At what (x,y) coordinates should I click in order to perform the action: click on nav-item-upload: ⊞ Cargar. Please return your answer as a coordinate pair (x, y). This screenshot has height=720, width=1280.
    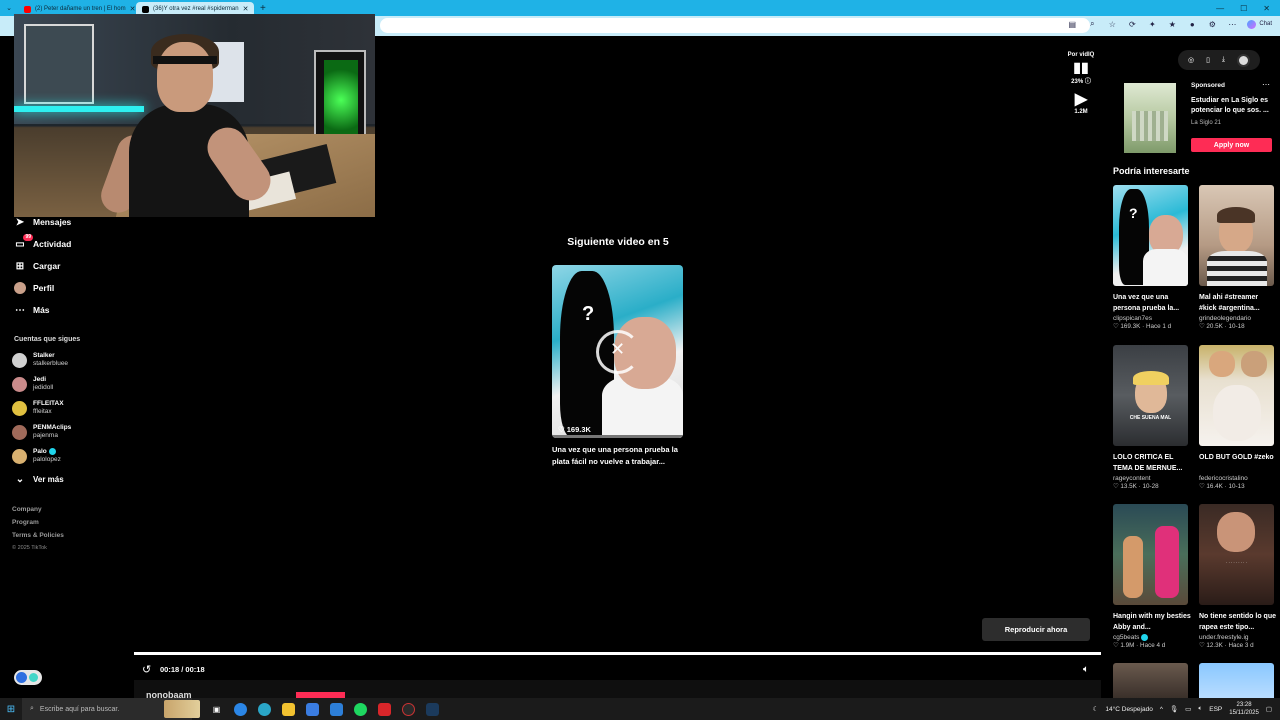
    Looking at the image, I should click on (37, 266).